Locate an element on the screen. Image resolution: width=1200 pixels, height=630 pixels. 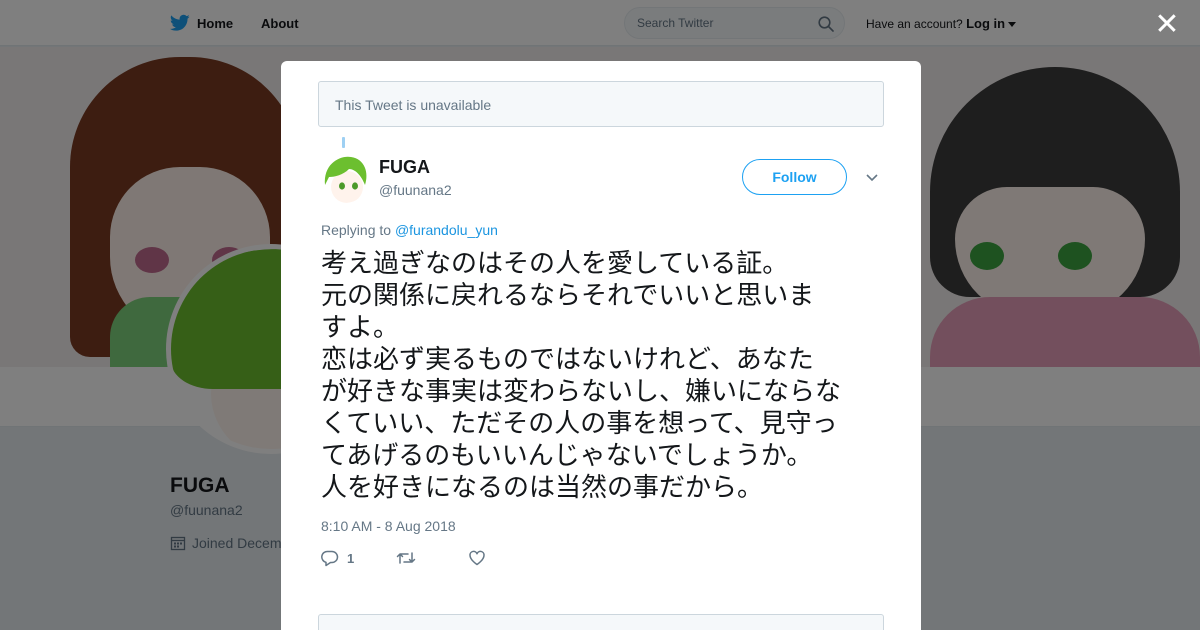
next-reply-card is located at coordinates (601, 622).